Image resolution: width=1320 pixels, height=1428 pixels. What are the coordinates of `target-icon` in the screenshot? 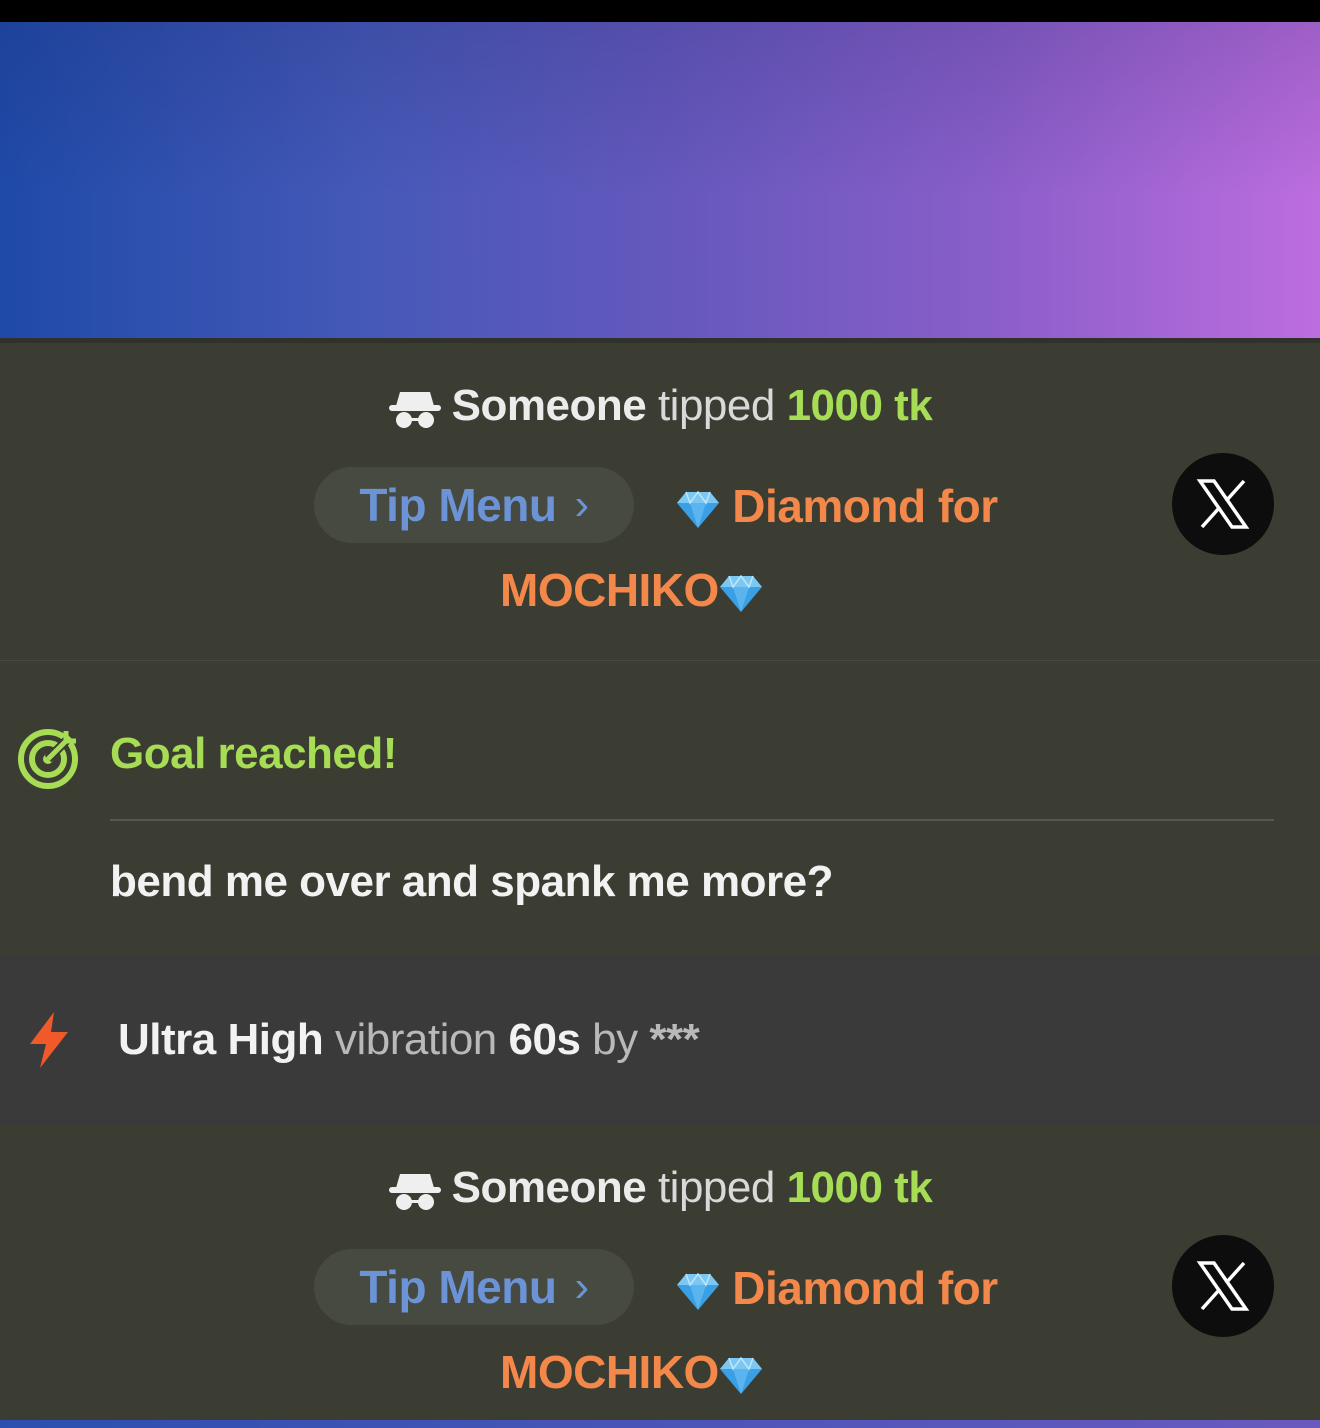 It's located at (48, 759).